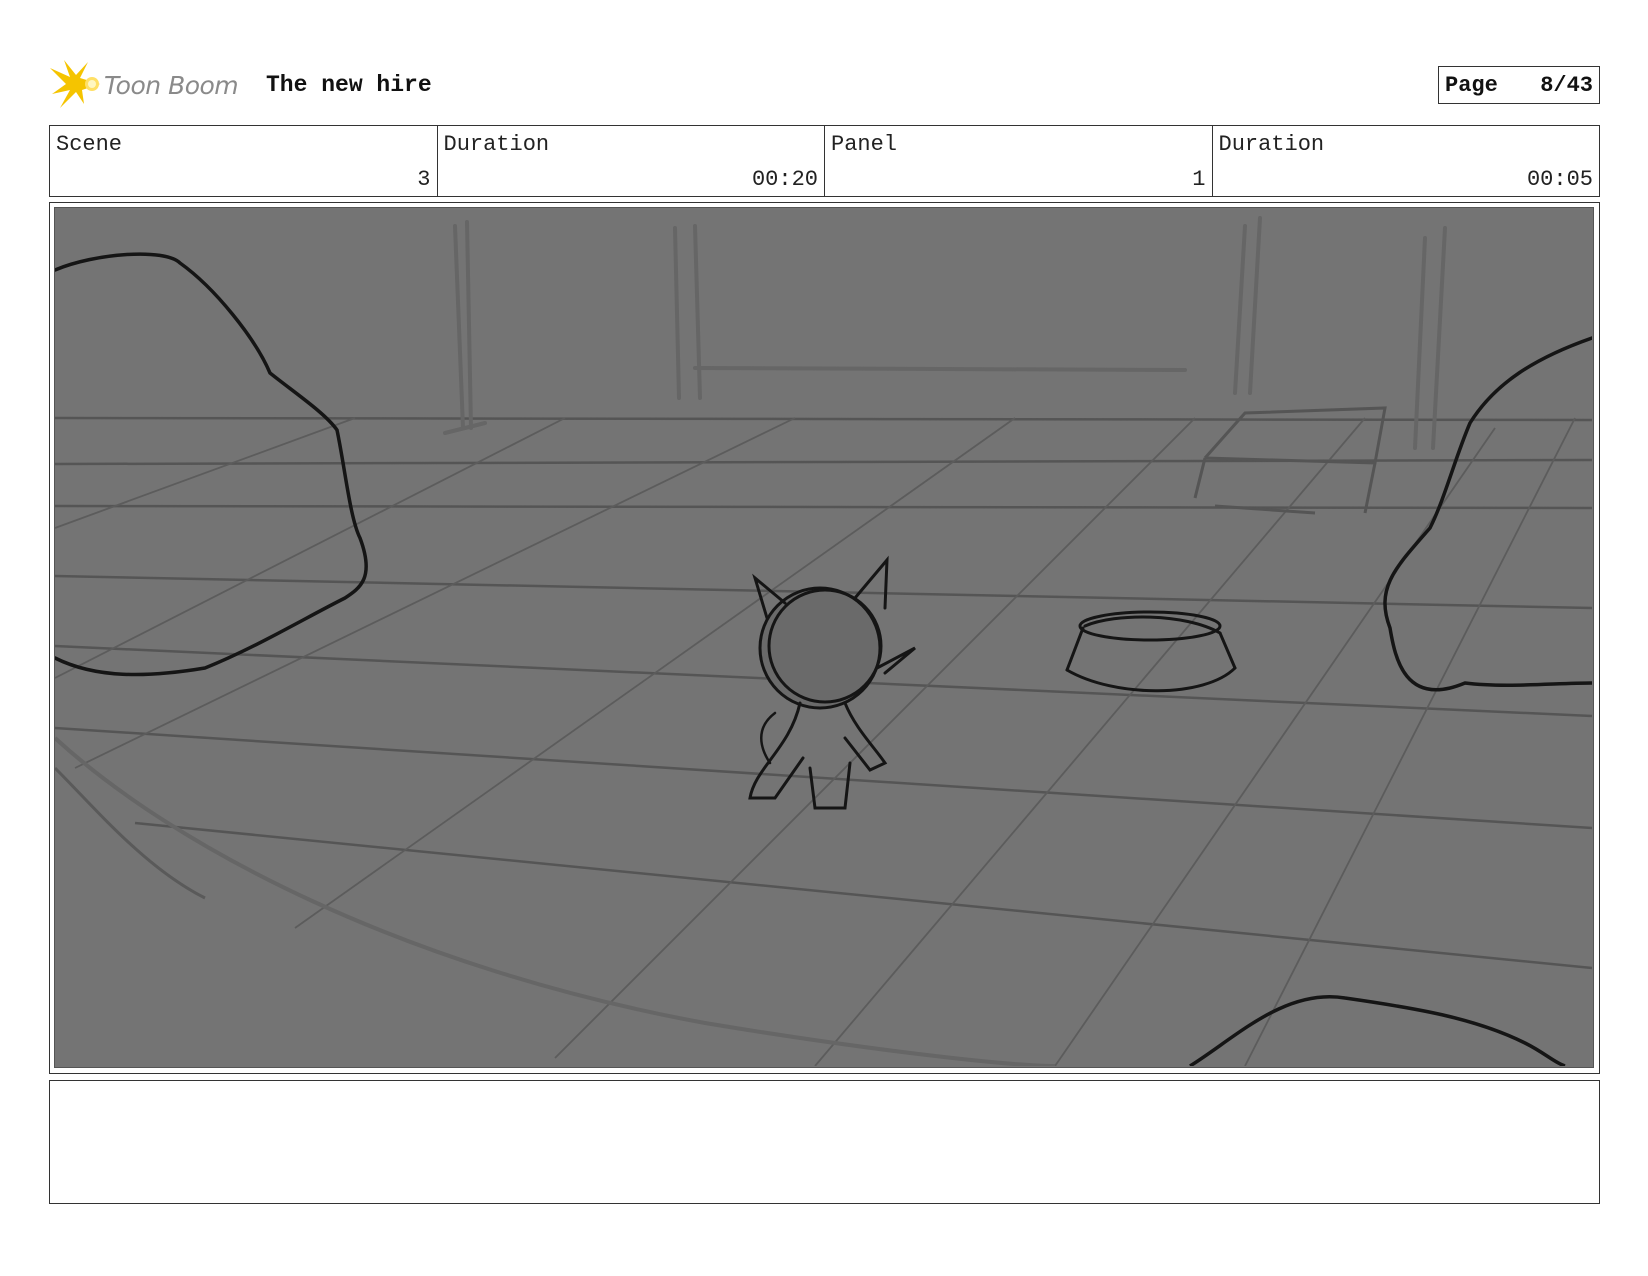  I want to click on page-header: Toon Boom The new hire Page 8/43, so click(825, 84).